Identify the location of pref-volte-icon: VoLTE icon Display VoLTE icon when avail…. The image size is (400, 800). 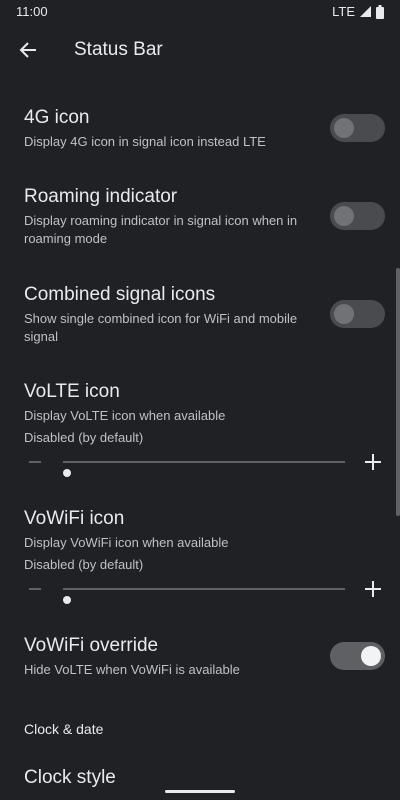
(200, 427).